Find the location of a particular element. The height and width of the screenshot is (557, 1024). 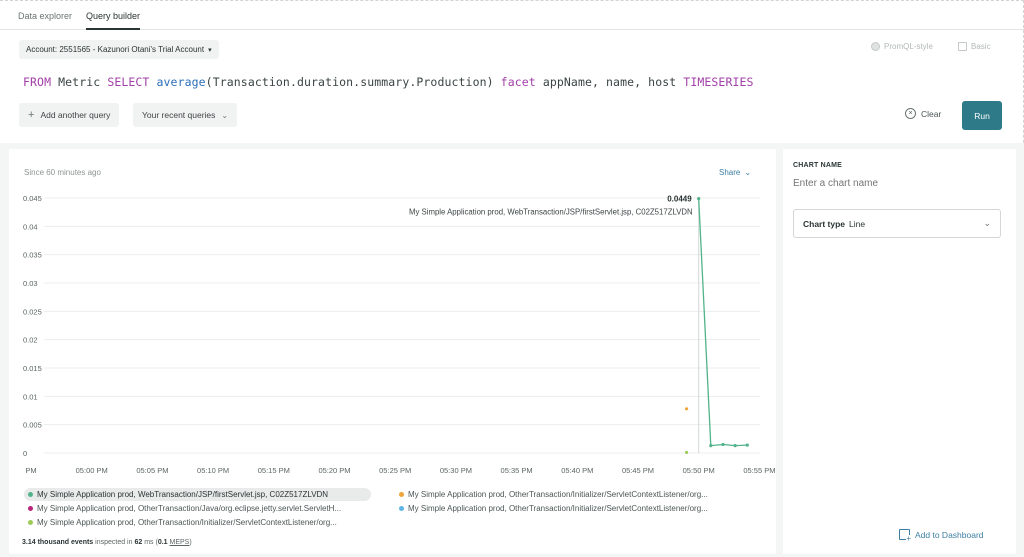

x-tick-label: 05:15 PM is located at coordinates (274, 470).